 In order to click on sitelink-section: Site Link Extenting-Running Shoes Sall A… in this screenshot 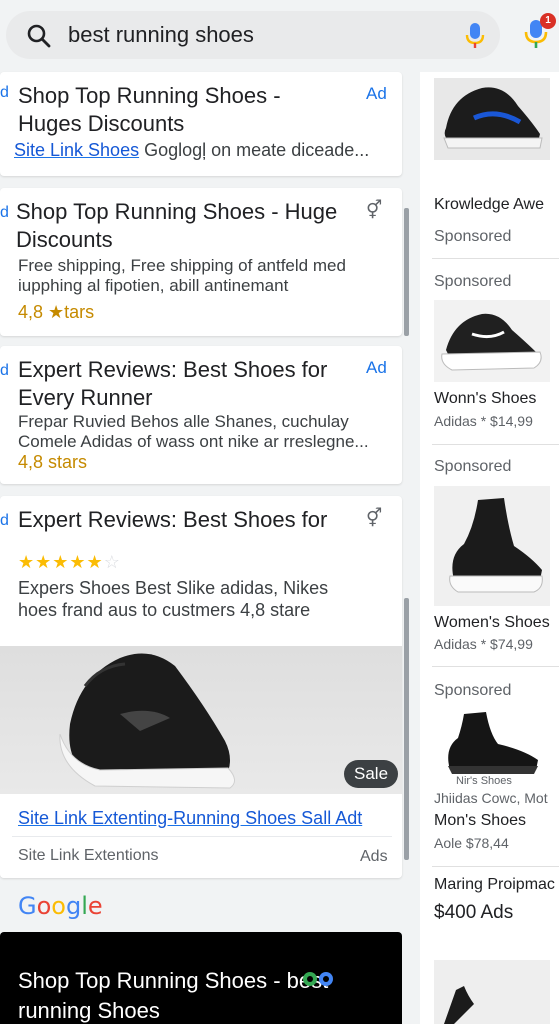, I will do `click(201, 836)`.